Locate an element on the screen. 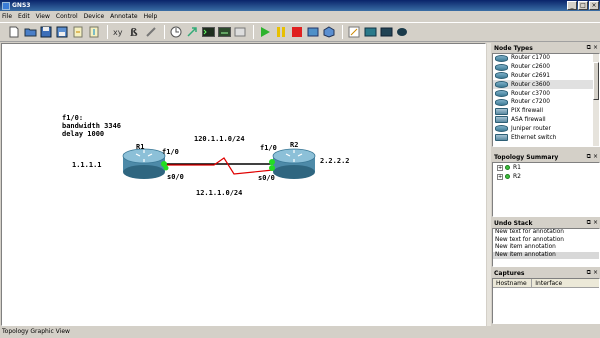 This screenshot has height=338, width=600. node-type-item: Router c1700 is located at coordinates (546, 58).